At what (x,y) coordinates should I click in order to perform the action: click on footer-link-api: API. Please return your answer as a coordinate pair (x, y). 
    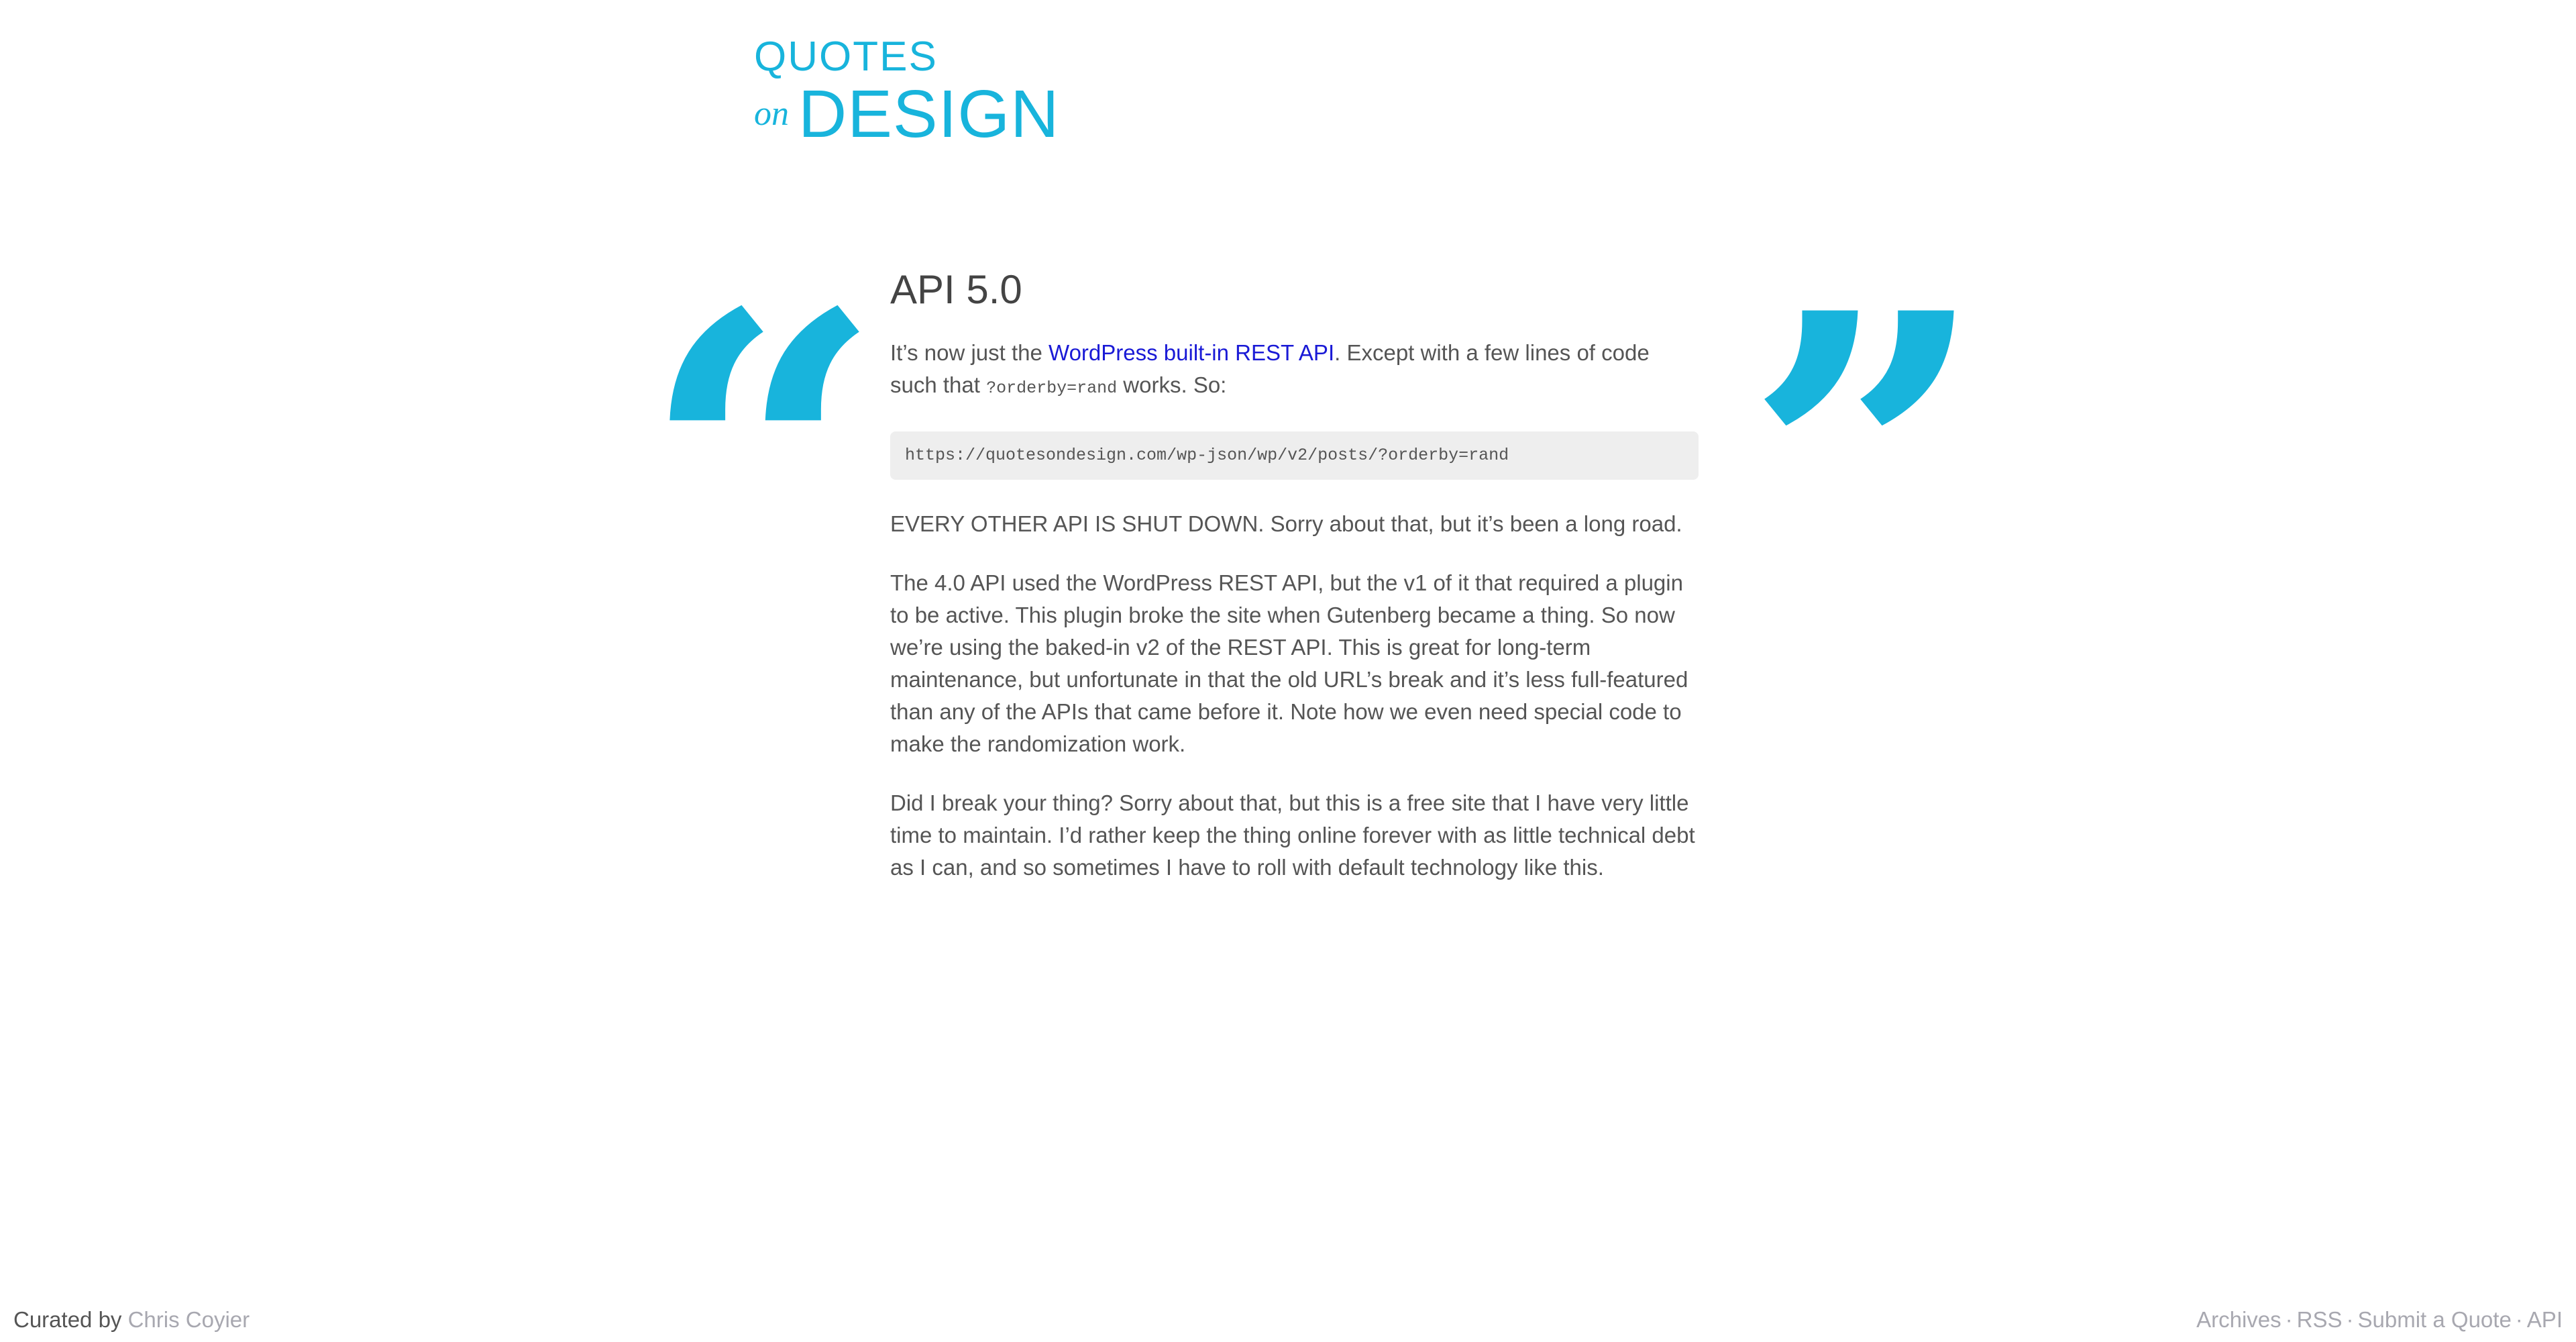
    Looking at the image, I should click on (2545, 1319).